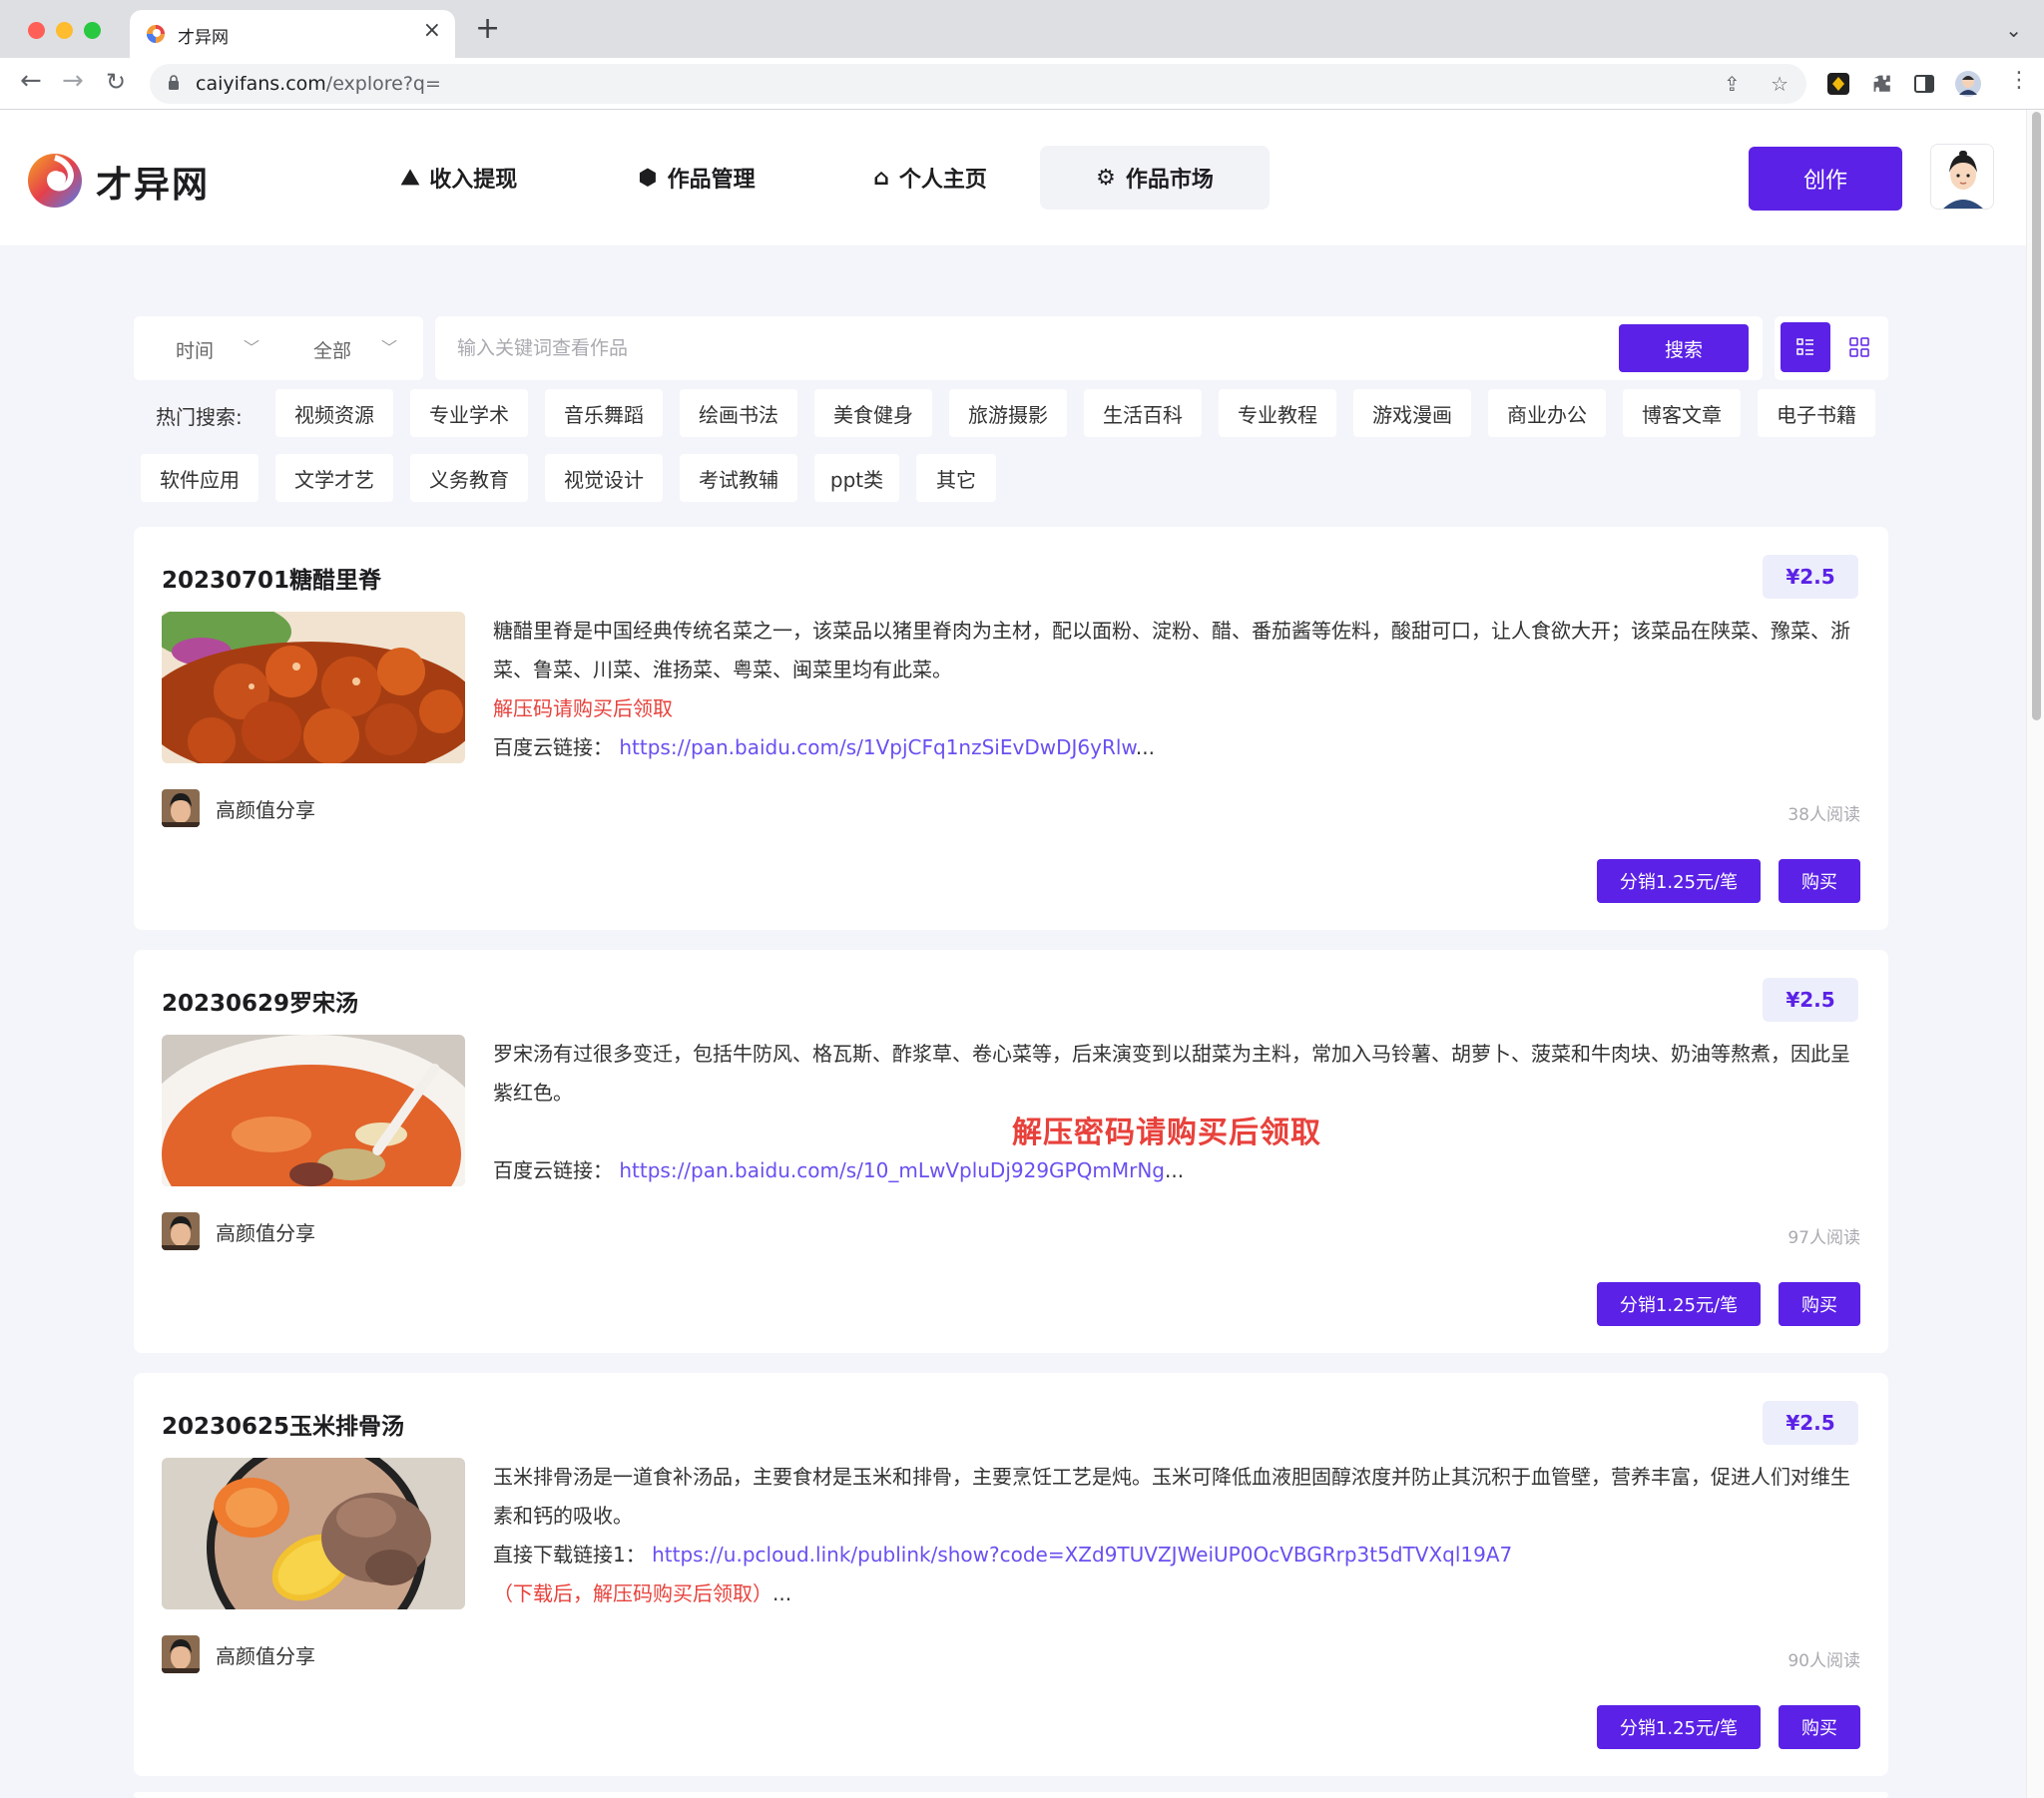  What do you see at coordinates (334, 478) in the screenshot?
I see `hot-tag: 文学才艺` at bounding box center [334, 478].